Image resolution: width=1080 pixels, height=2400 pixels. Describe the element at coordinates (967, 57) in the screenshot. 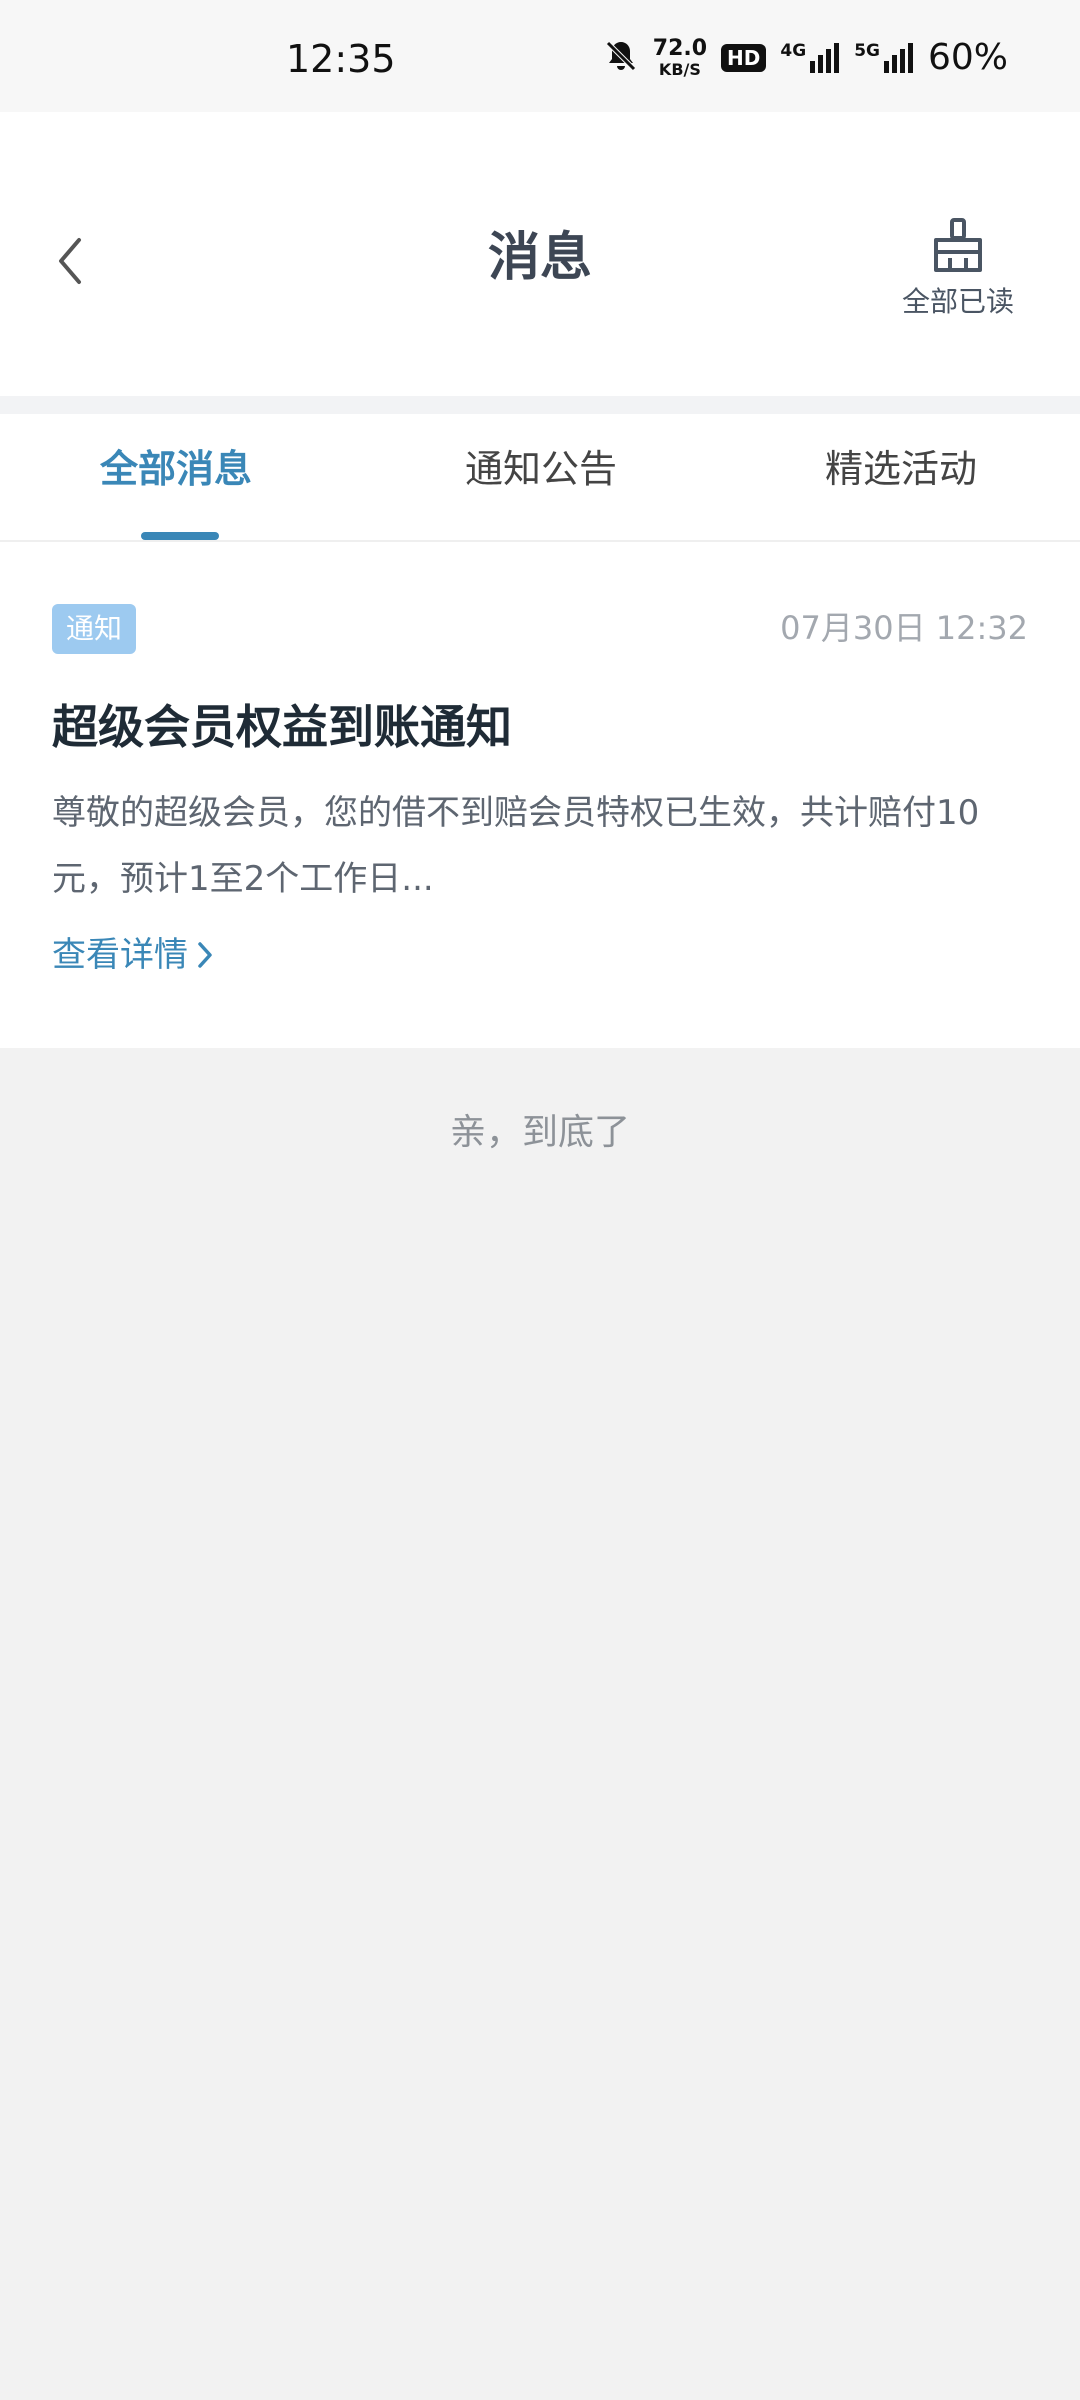

I see `battery-level: 60%` at that location.